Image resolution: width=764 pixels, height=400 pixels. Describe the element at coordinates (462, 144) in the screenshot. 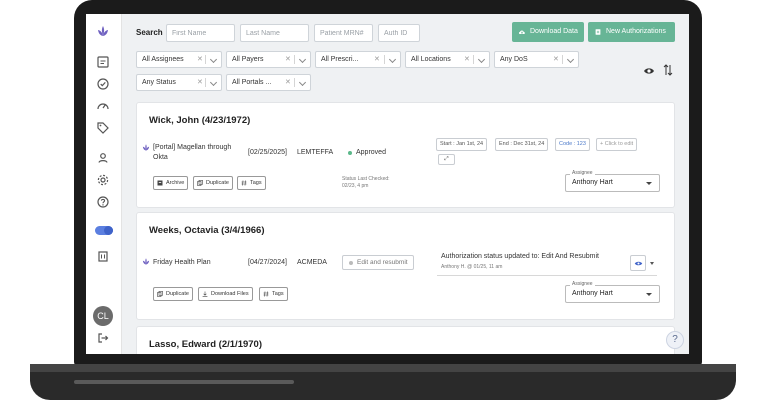

I see `start-date-chip: Start : Jan 1st, 24` at that location.